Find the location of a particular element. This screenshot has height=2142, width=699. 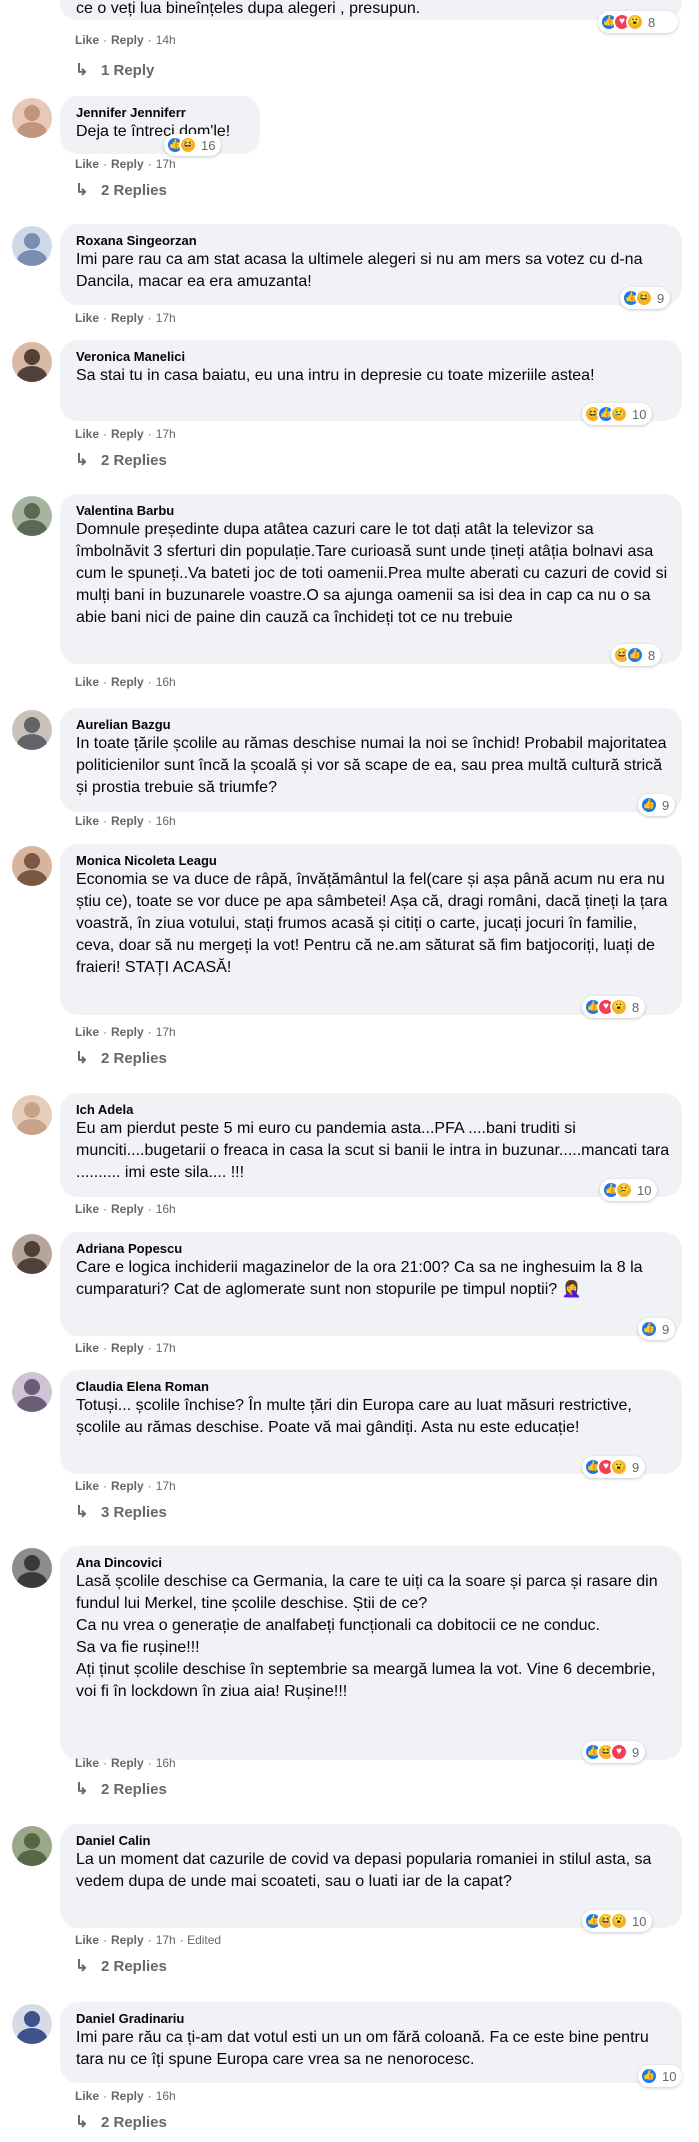

comment-author: Roxana Singeorzan is located at coordinates (373, 240).